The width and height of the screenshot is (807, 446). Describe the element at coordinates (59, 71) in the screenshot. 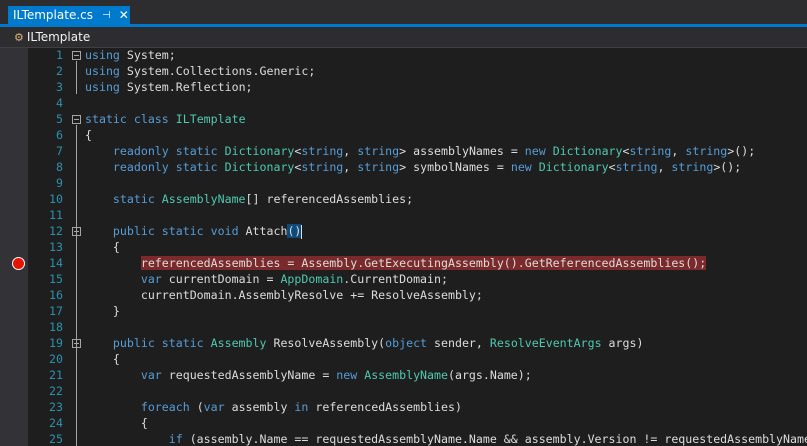

I see `line-number: 2` at that location.